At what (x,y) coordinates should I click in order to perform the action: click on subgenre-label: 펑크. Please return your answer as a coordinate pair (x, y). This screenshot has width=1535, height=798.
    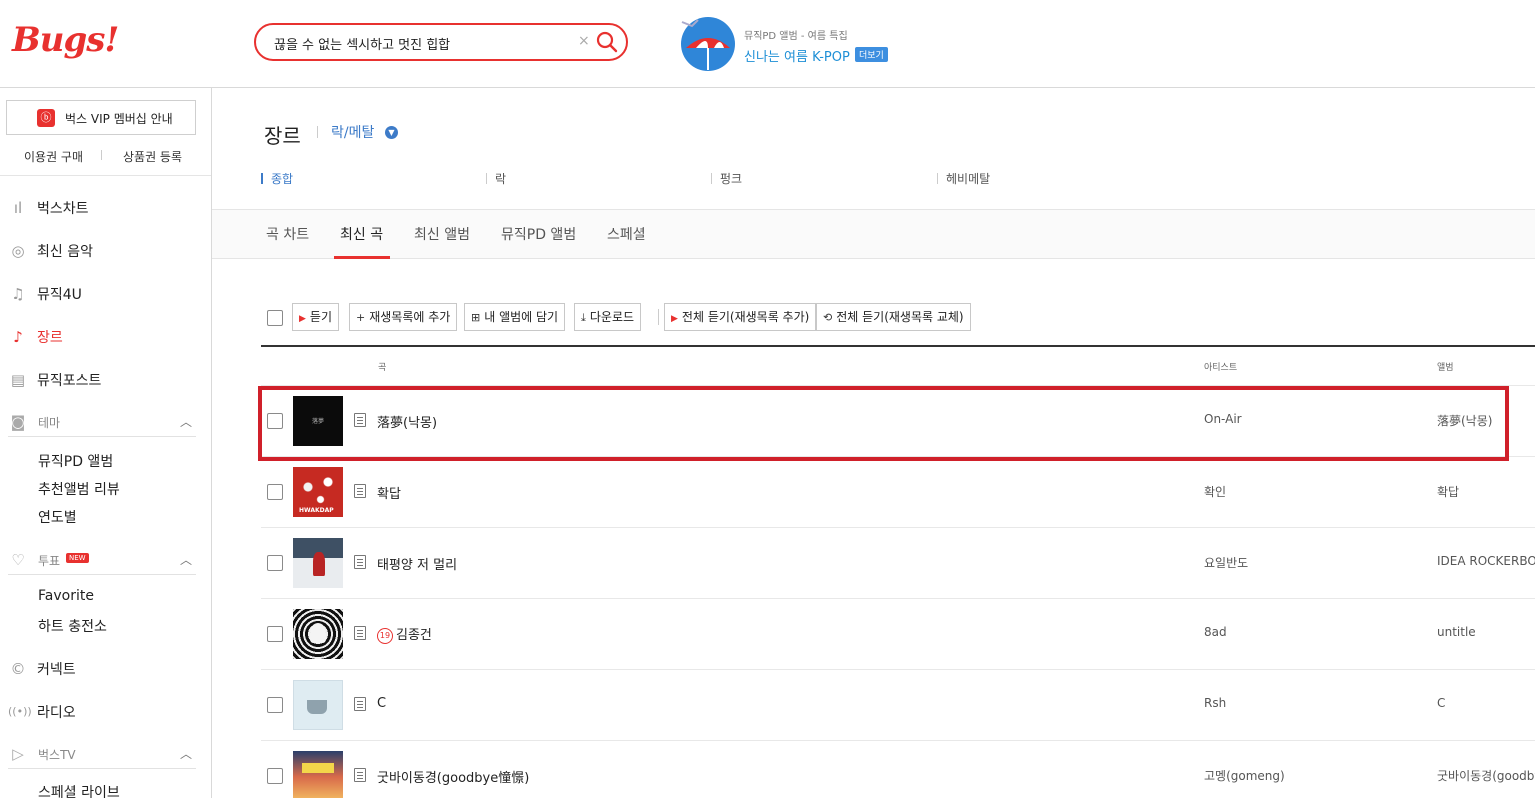
    Looking at the image, I should click on (731, 179).